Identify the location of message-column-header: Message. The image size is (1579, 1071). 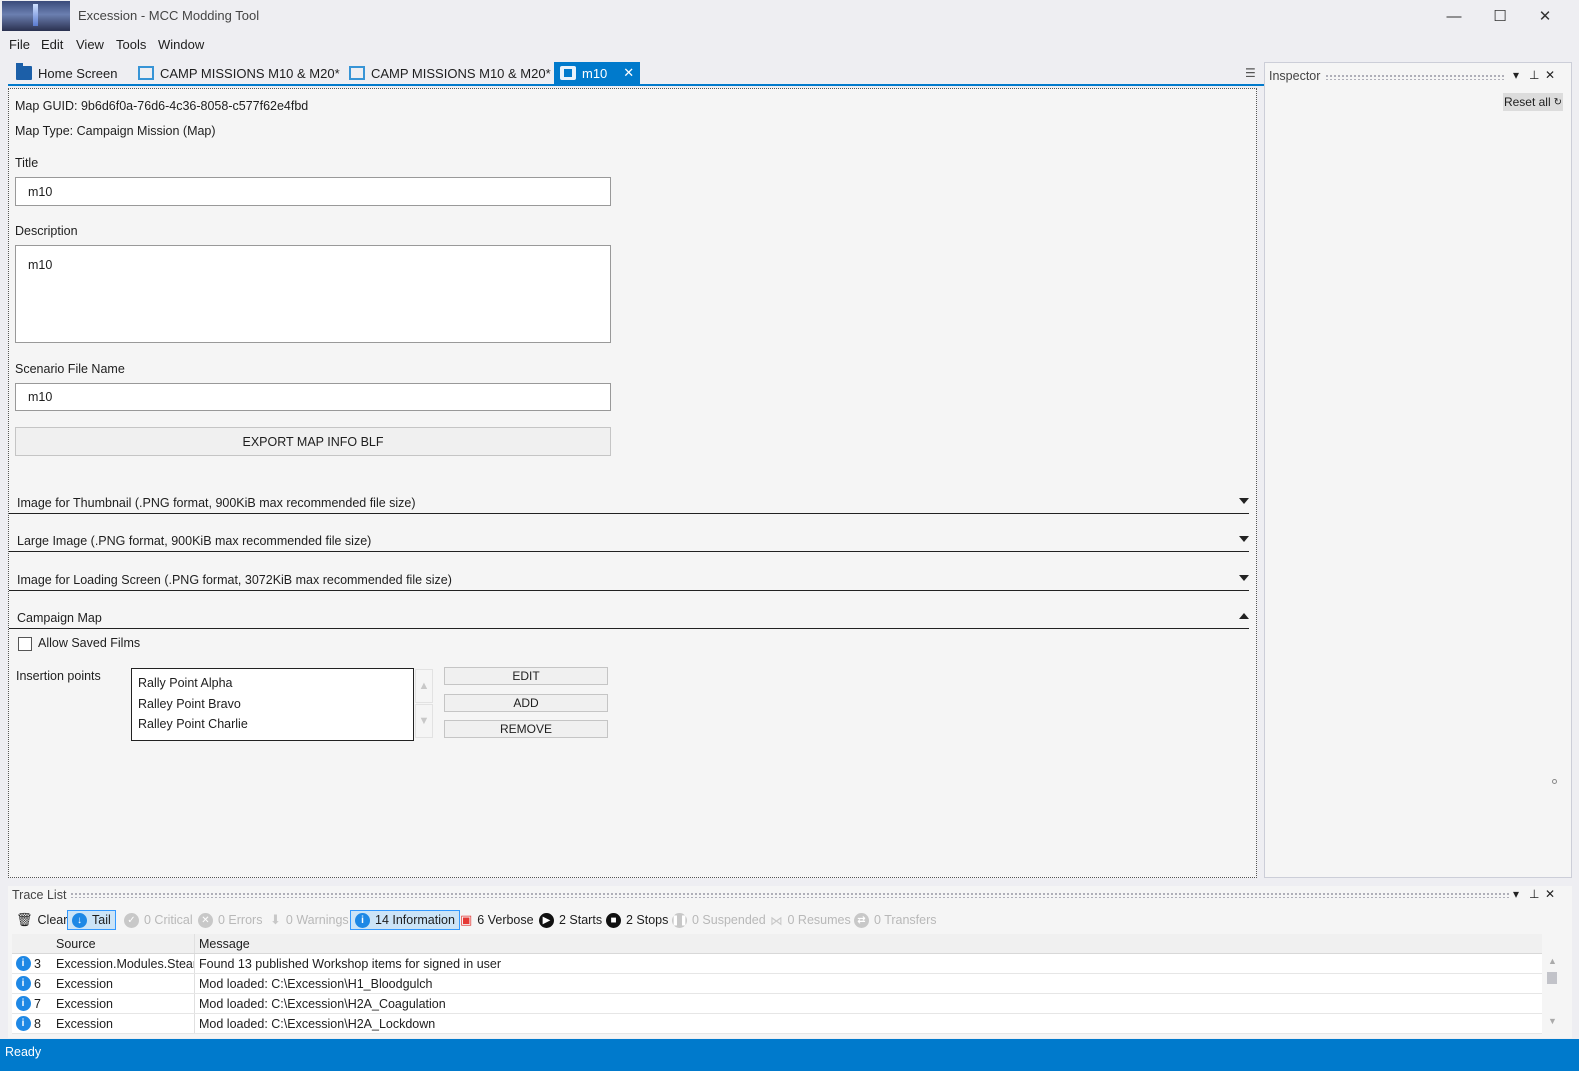
(222, 944).